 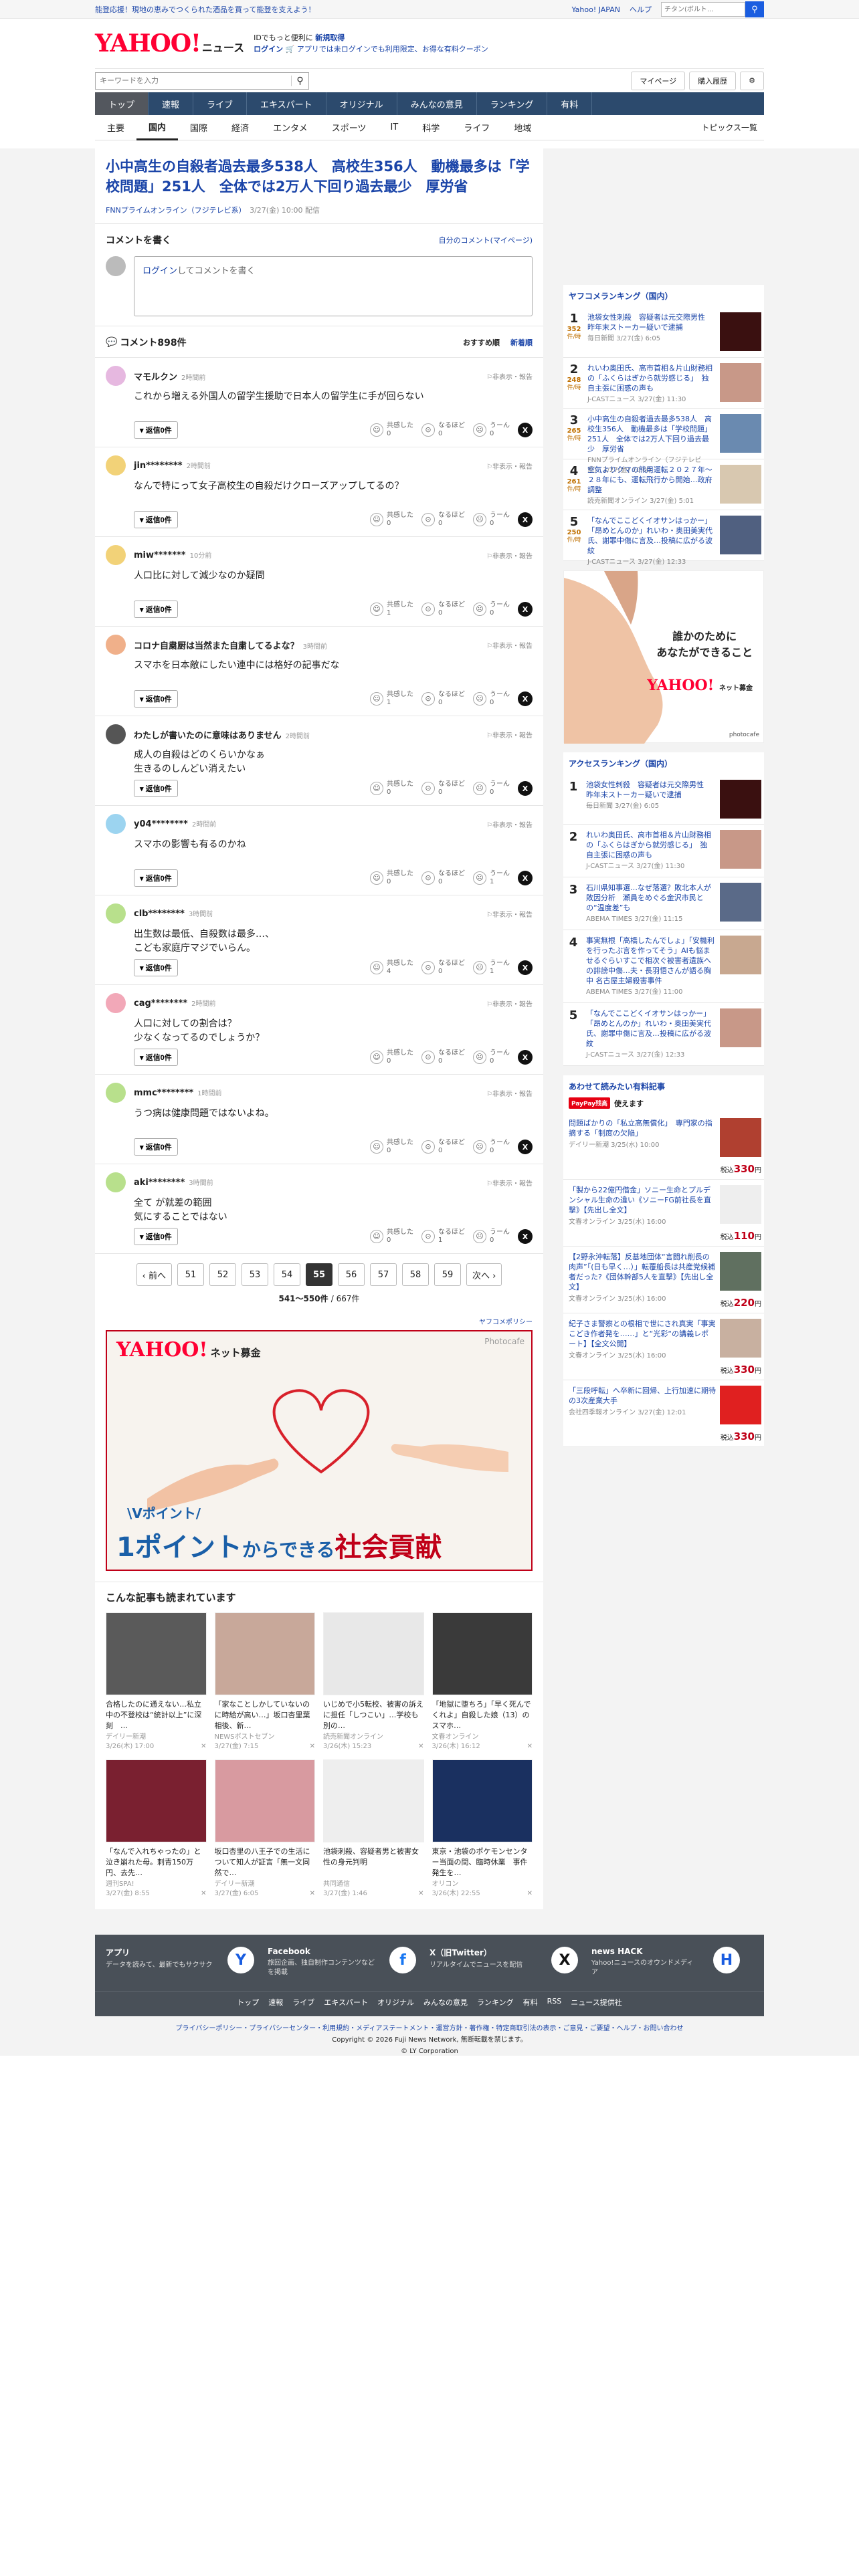 What do you see at coordinates (477, 128) in the screenshot?
I see `tab-category: ライフ` at bounding box center [477, 128].